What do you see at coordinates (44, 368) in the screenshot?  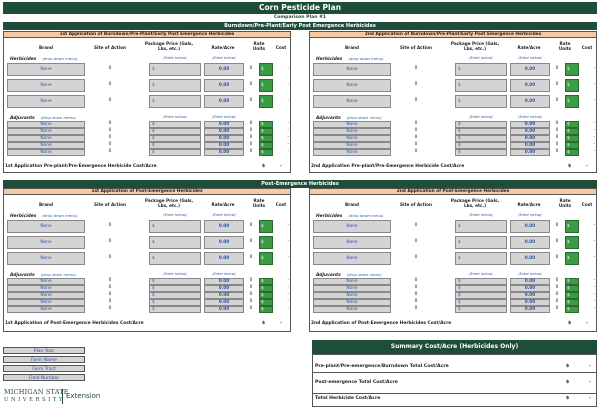 I see `farm-tract-field: Farm Tract` at bounding box center [44, 368].